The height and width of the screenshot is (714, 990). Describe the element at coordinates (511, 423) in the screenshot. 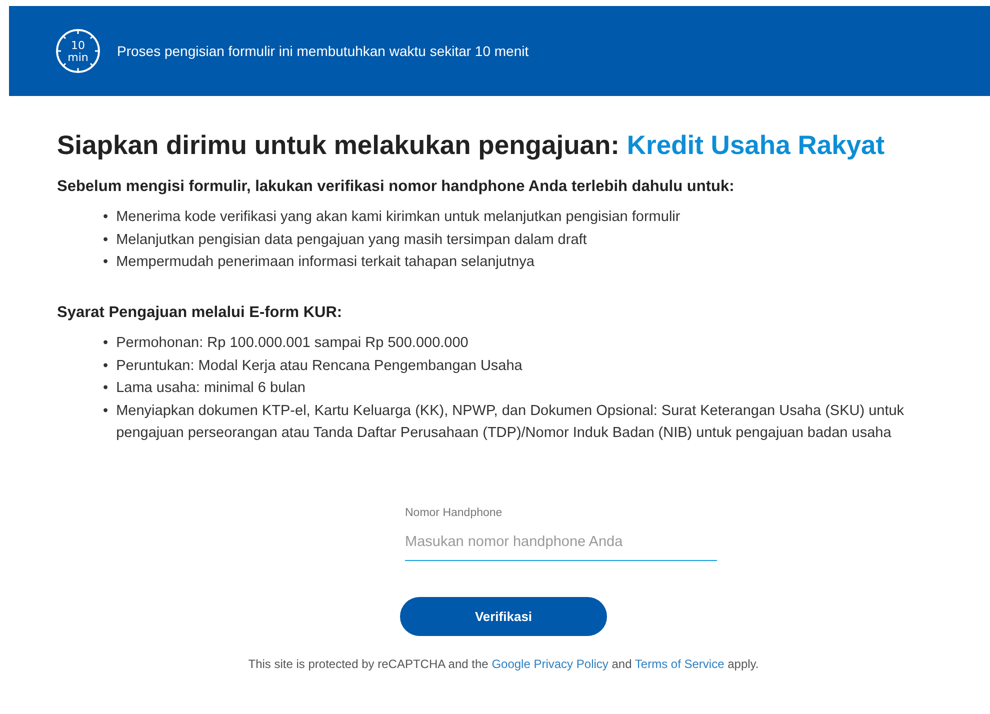

I see `bullet-text: Menyiapkan dokumen KTP-el, Kartu Keluarga (KK), NPWP, dan Dokumen Opsional: Surat Keterangan Usaha (SKU) untuk pengajuan perseorangan atau Tanda Daftar Perusahaan (TDP)/Nomor Induk Badan (NIB) untuk pengajuan badan usaha` at that location.